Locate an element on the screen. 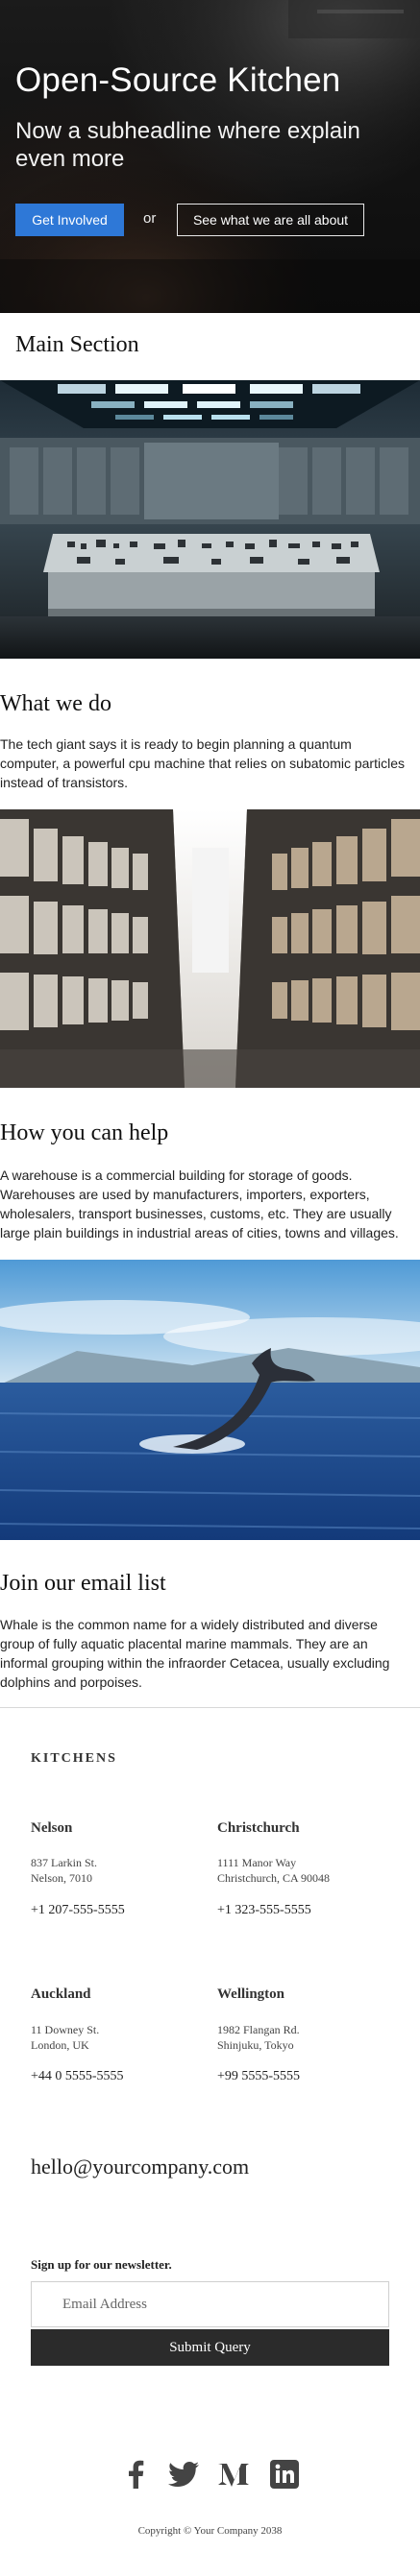  facebook-icon is located at coordinates (135, 2474).